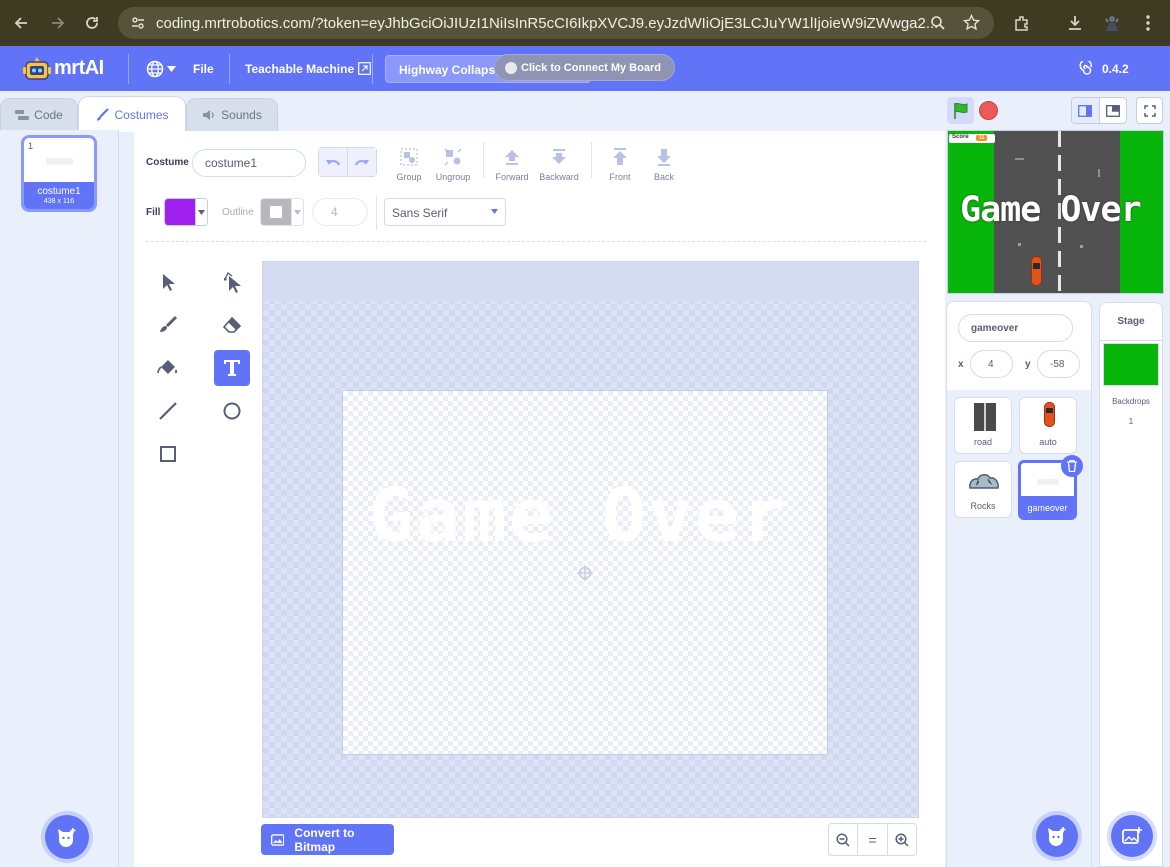 This screenshot has width=1170, height=867. I want to click on sprite-y-label: y, so click(1028, 364).